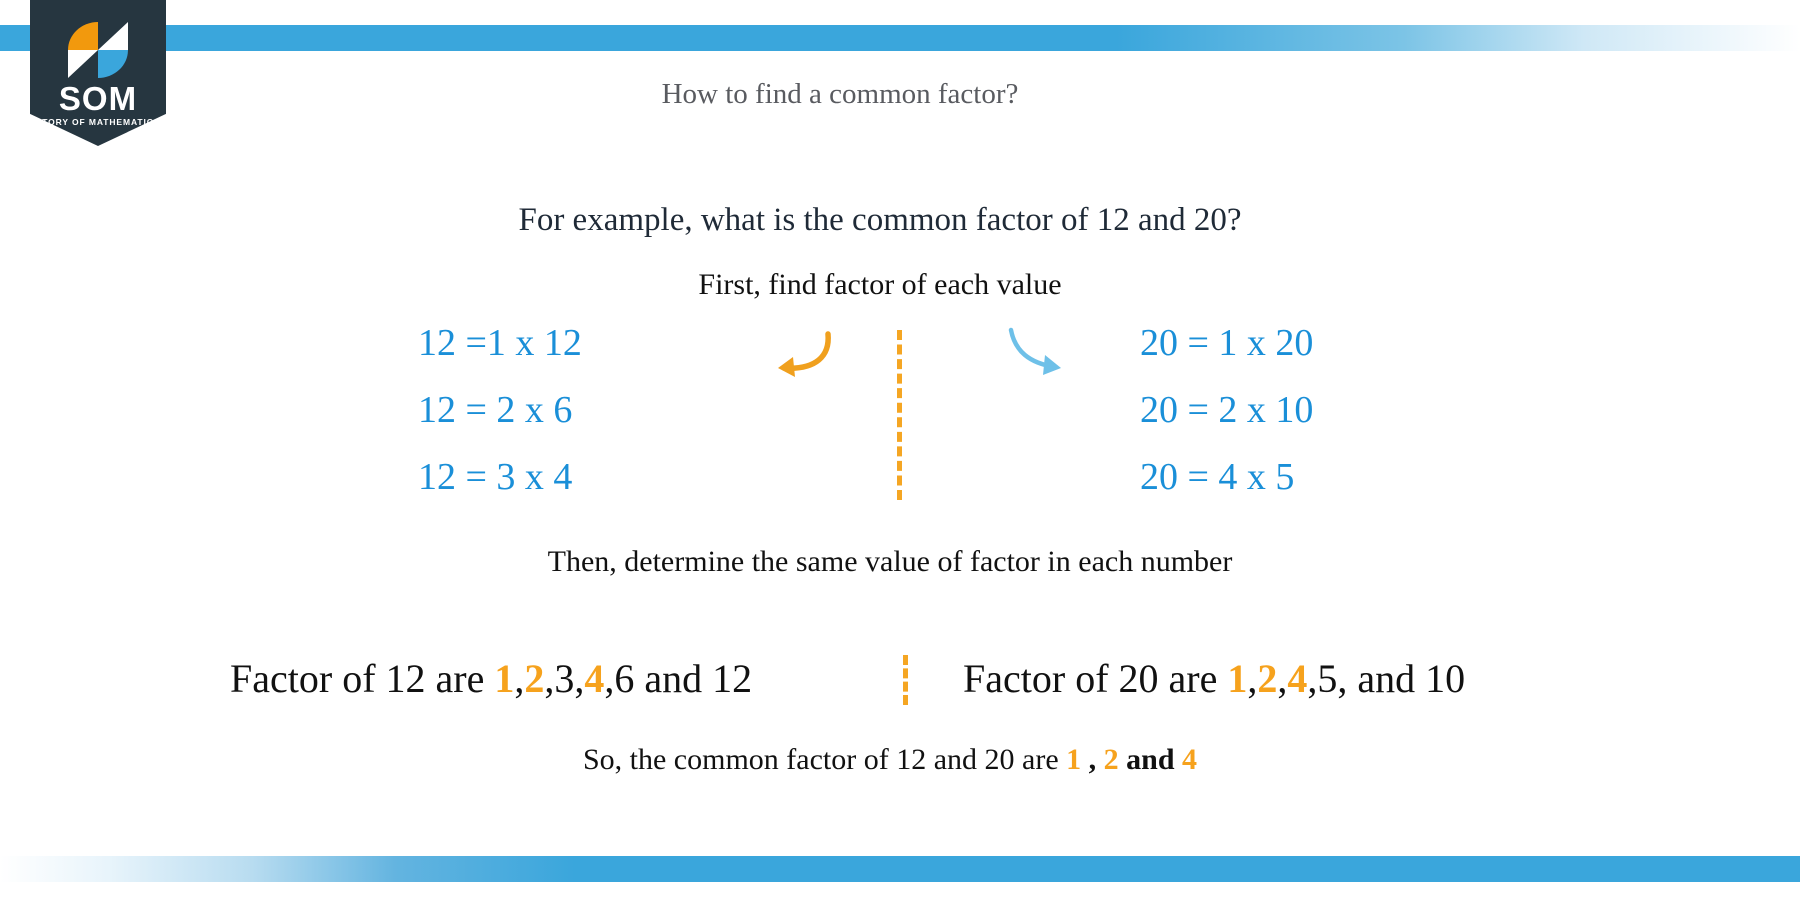  I want to click on equations-for-20: 20 = 1 x 20 20 = 2 x 10 20 = 4 x 5, so click(1226, 410).